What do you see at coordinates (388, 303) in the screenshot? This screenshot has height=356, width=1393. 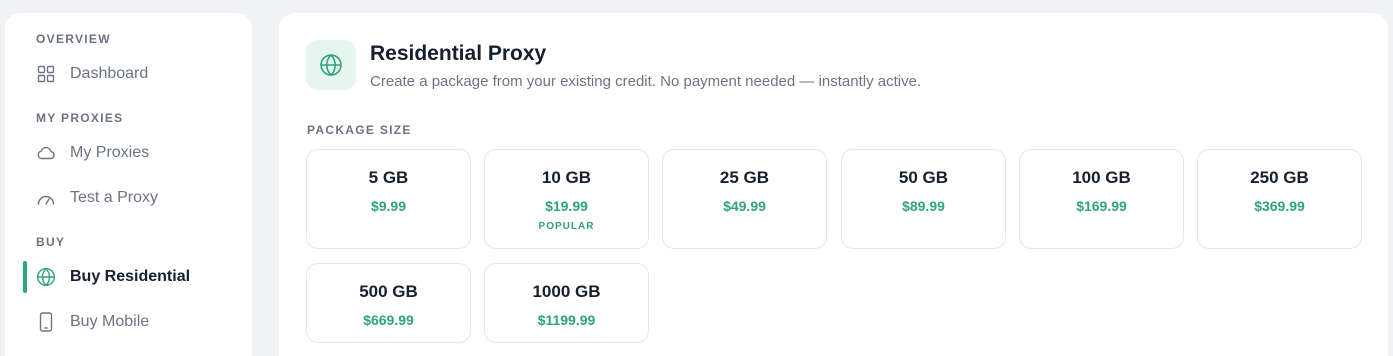 I see `package-card-500gb: 500 GB $669.99` at bounding box center [388, 303].